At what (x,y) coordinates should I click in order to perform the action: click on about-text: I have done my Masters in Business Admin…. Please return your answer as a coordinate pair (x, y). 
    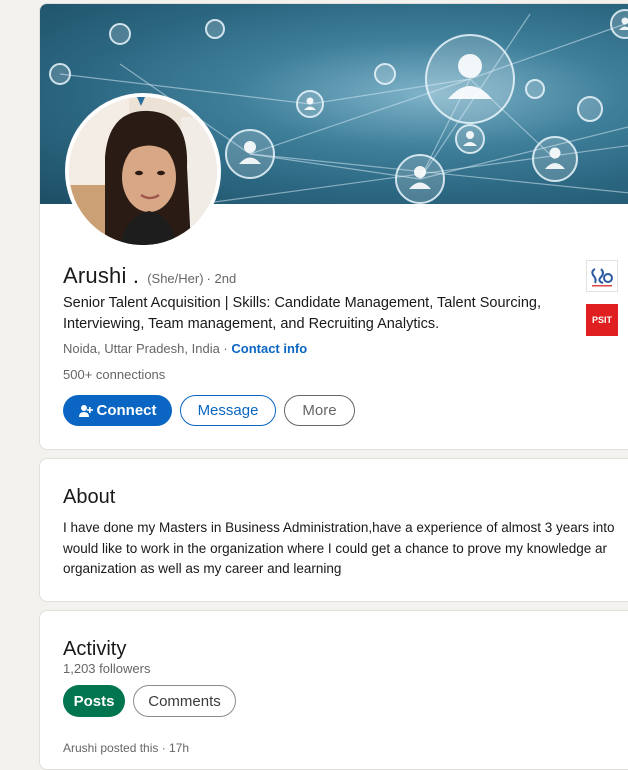
    Looking at the image, I should click on (345, 549).